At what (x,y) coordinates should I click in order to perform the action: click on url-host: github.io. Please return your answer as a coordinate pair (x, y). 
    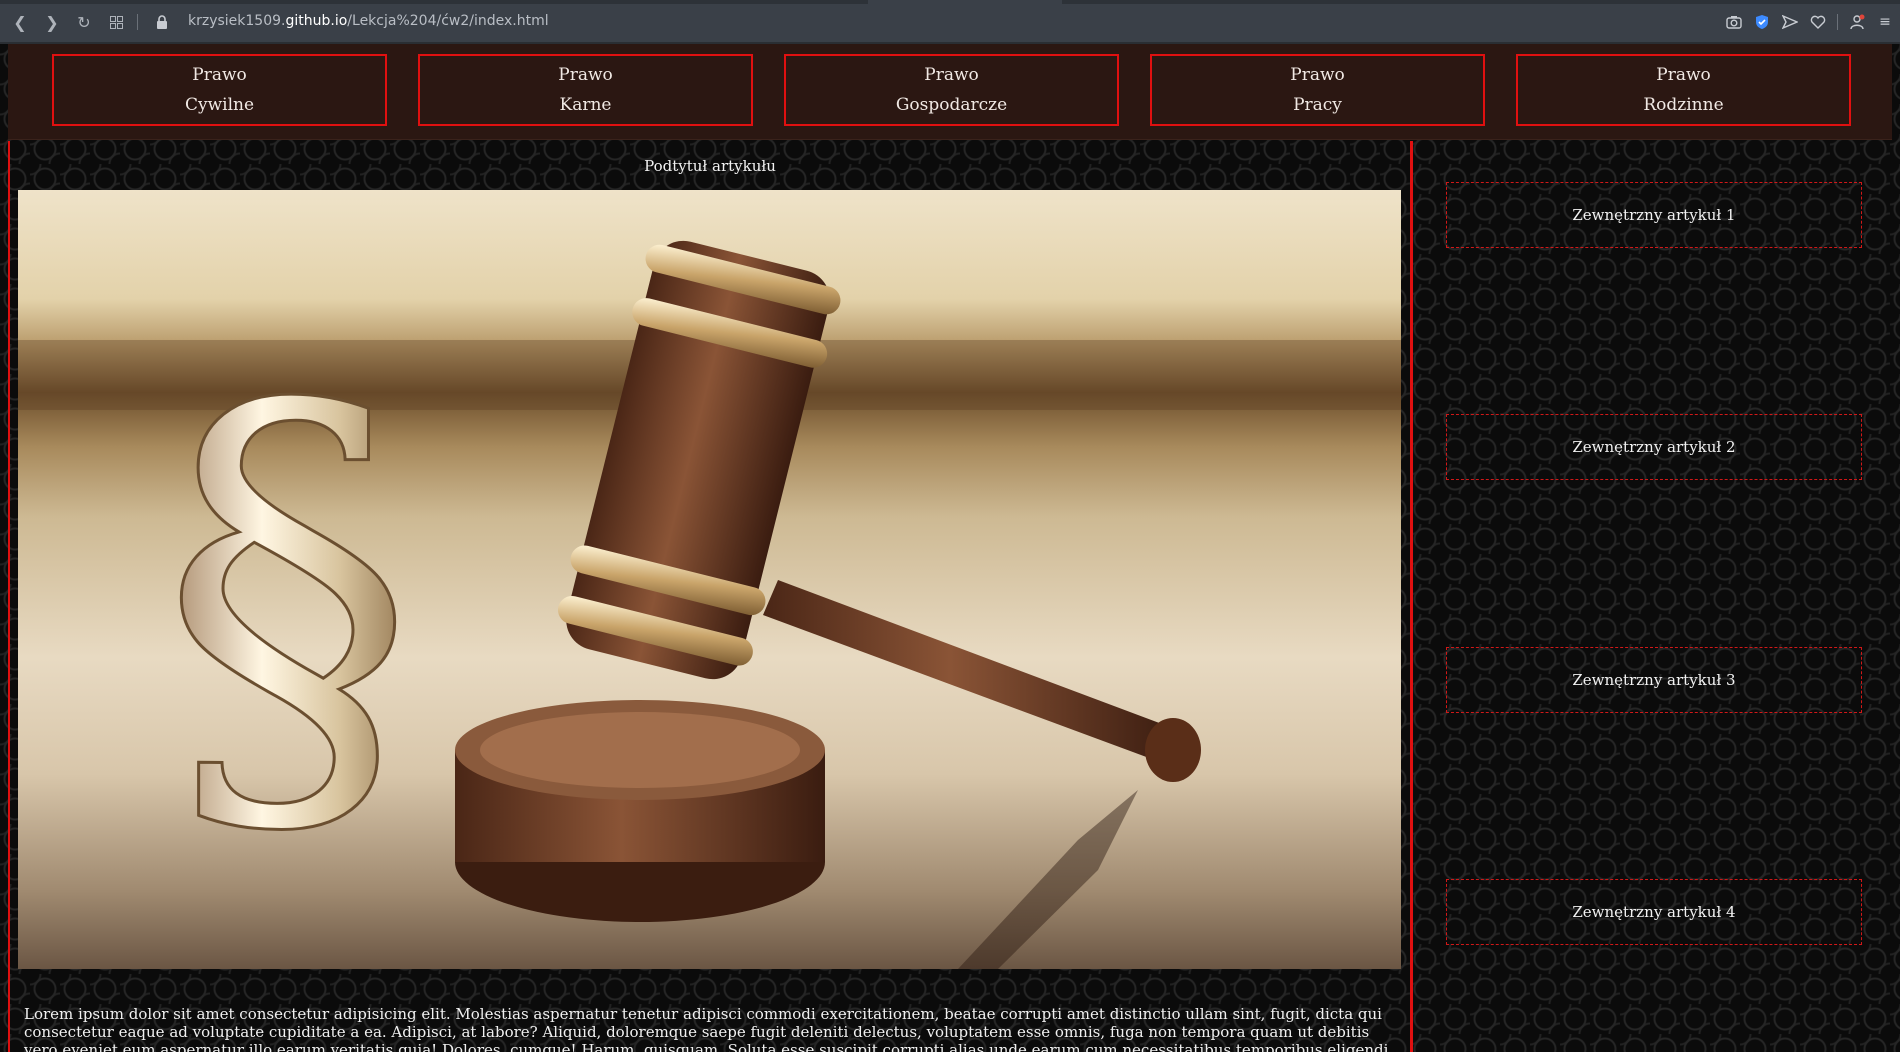
    Looking at the image, I should click on (316, 21).